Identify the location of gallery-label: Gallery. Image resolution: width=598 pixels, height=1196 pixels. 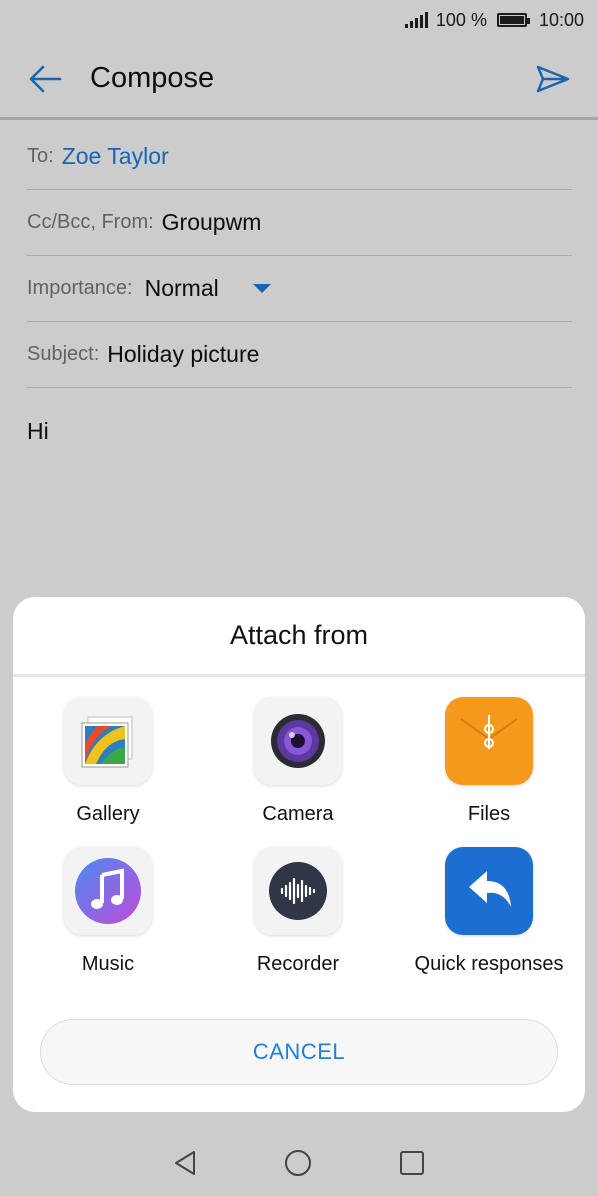
(108, 814).